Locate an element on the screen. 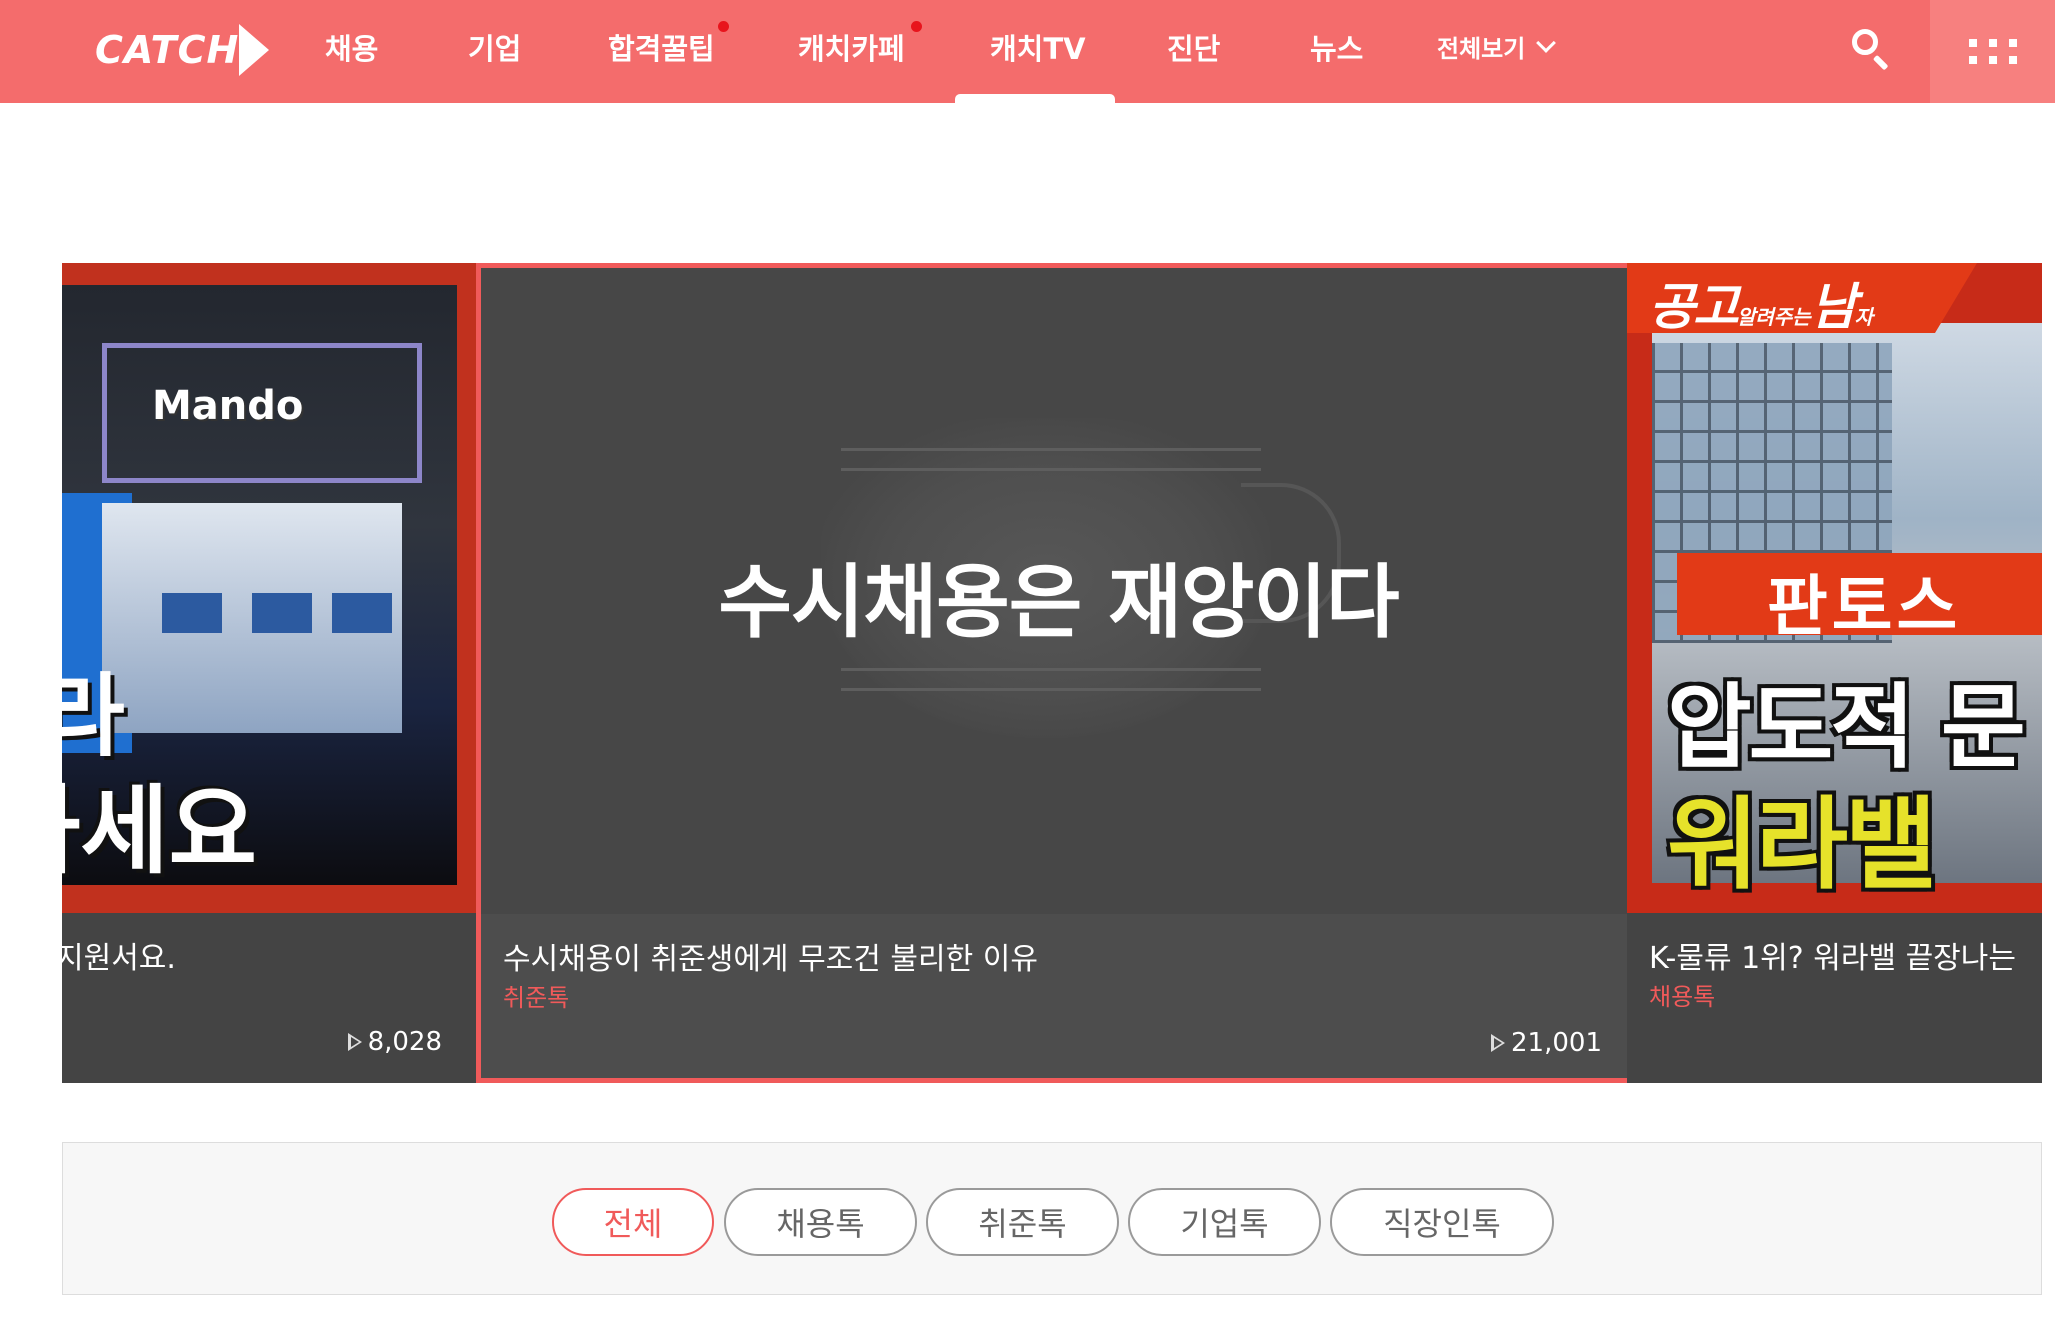  nav-item-catchtv: 캐치TV is located at coordinates (1038, 46).